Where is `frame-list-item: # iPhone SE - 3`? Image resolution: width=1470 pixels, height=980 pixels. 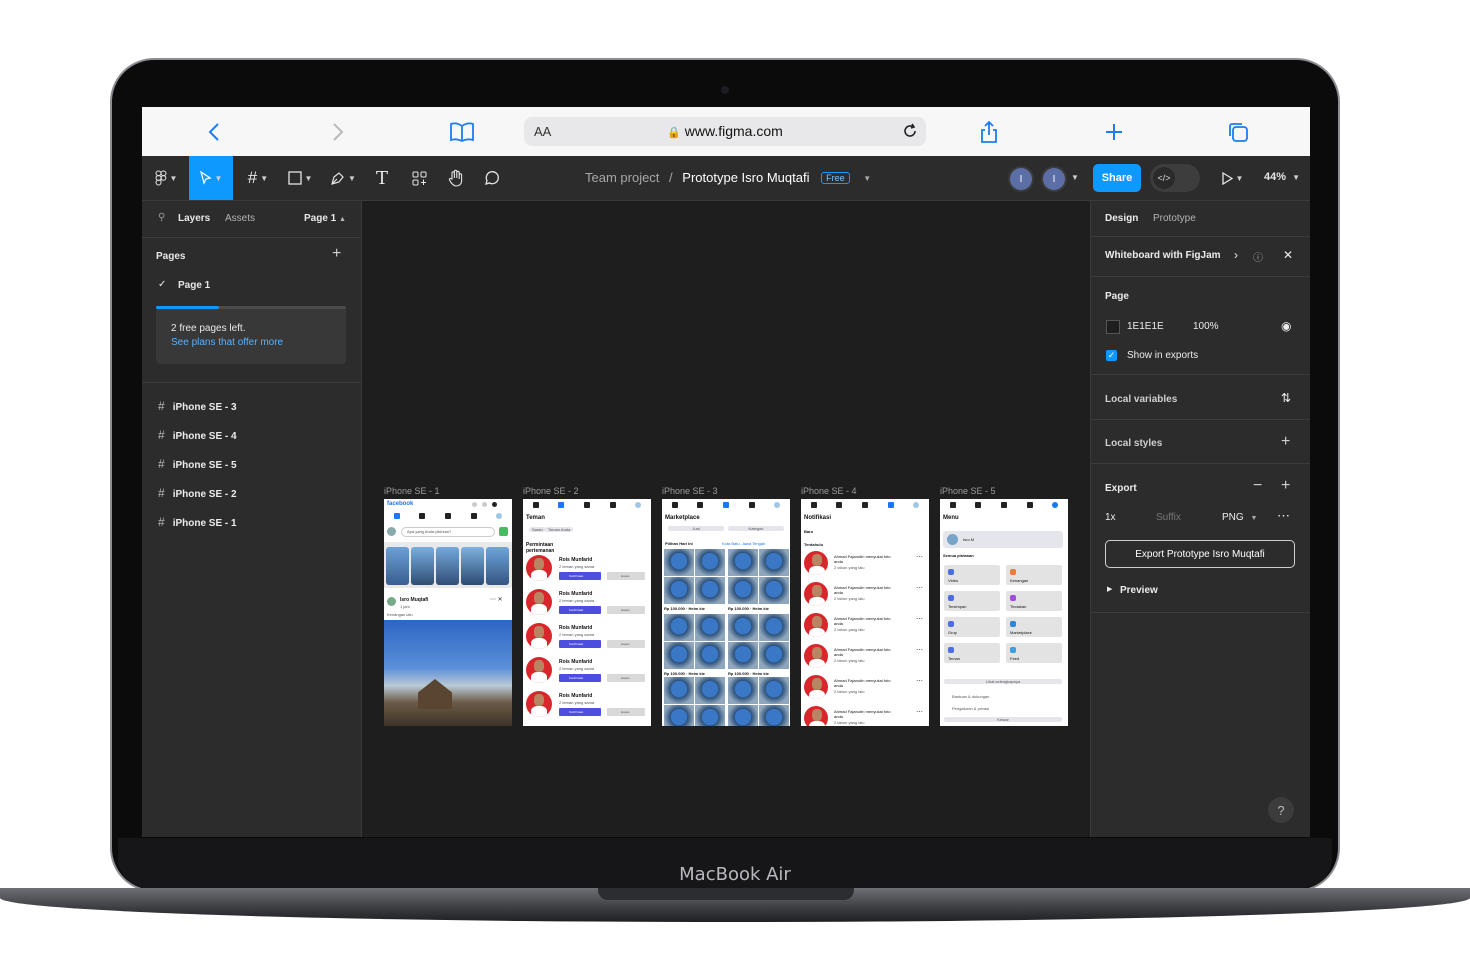
frame-list-item: # iPhone SE - 3 is located at coordinates (197, 406).